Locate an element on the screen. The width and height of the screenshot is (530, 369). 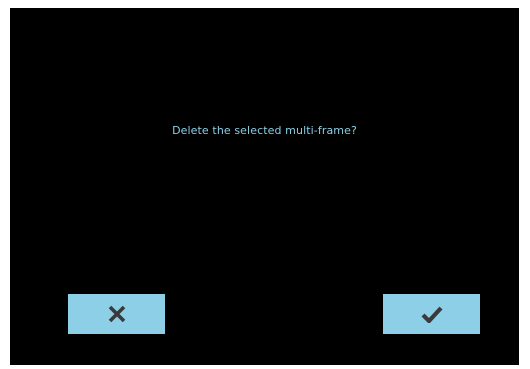
checkmark-icon is located at coordinates (432, 314).